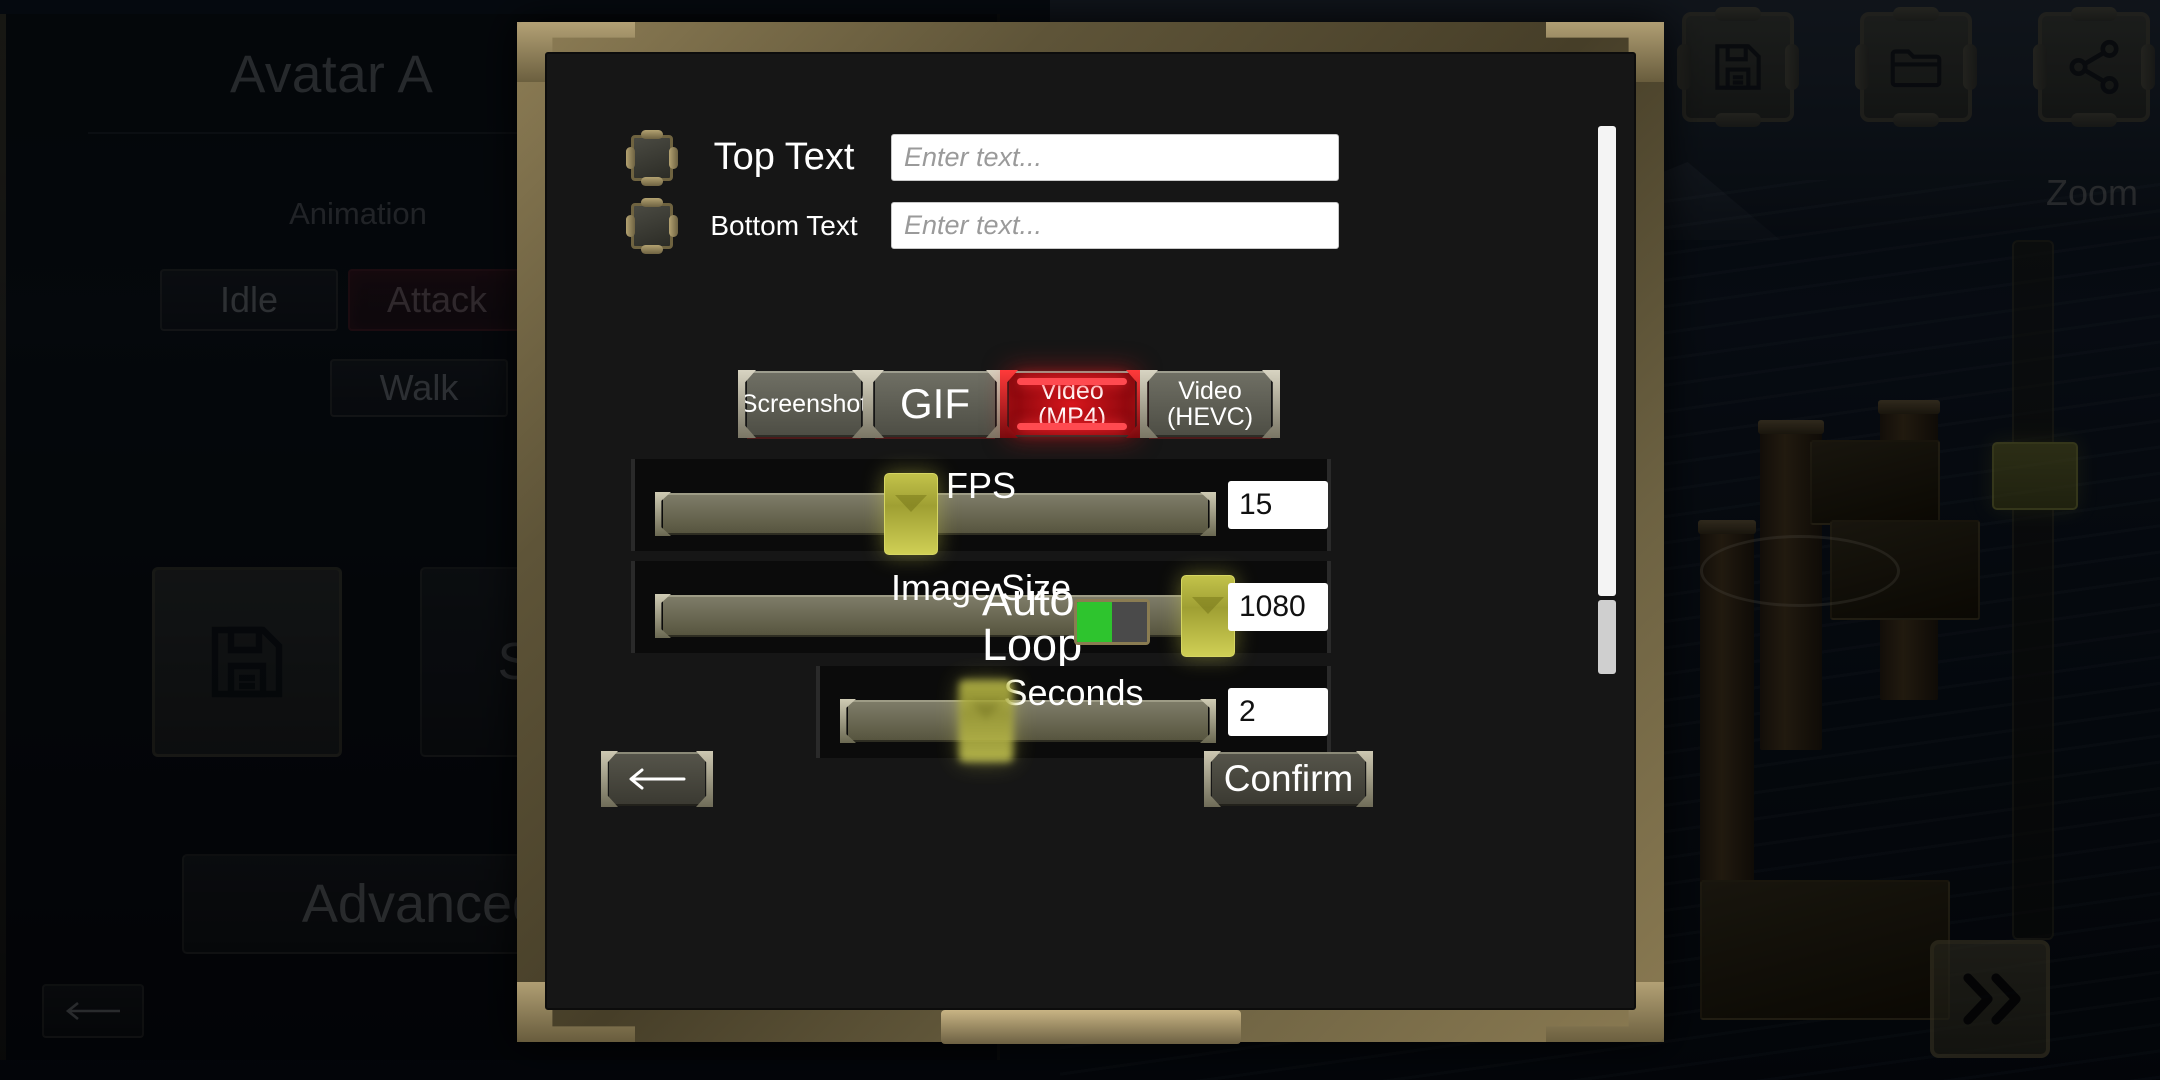 This screenshot has width=2160, height=1080. Describe the element at coordinates (911, 514) in the screenshot. I see `fps-slider-handle` at that location.